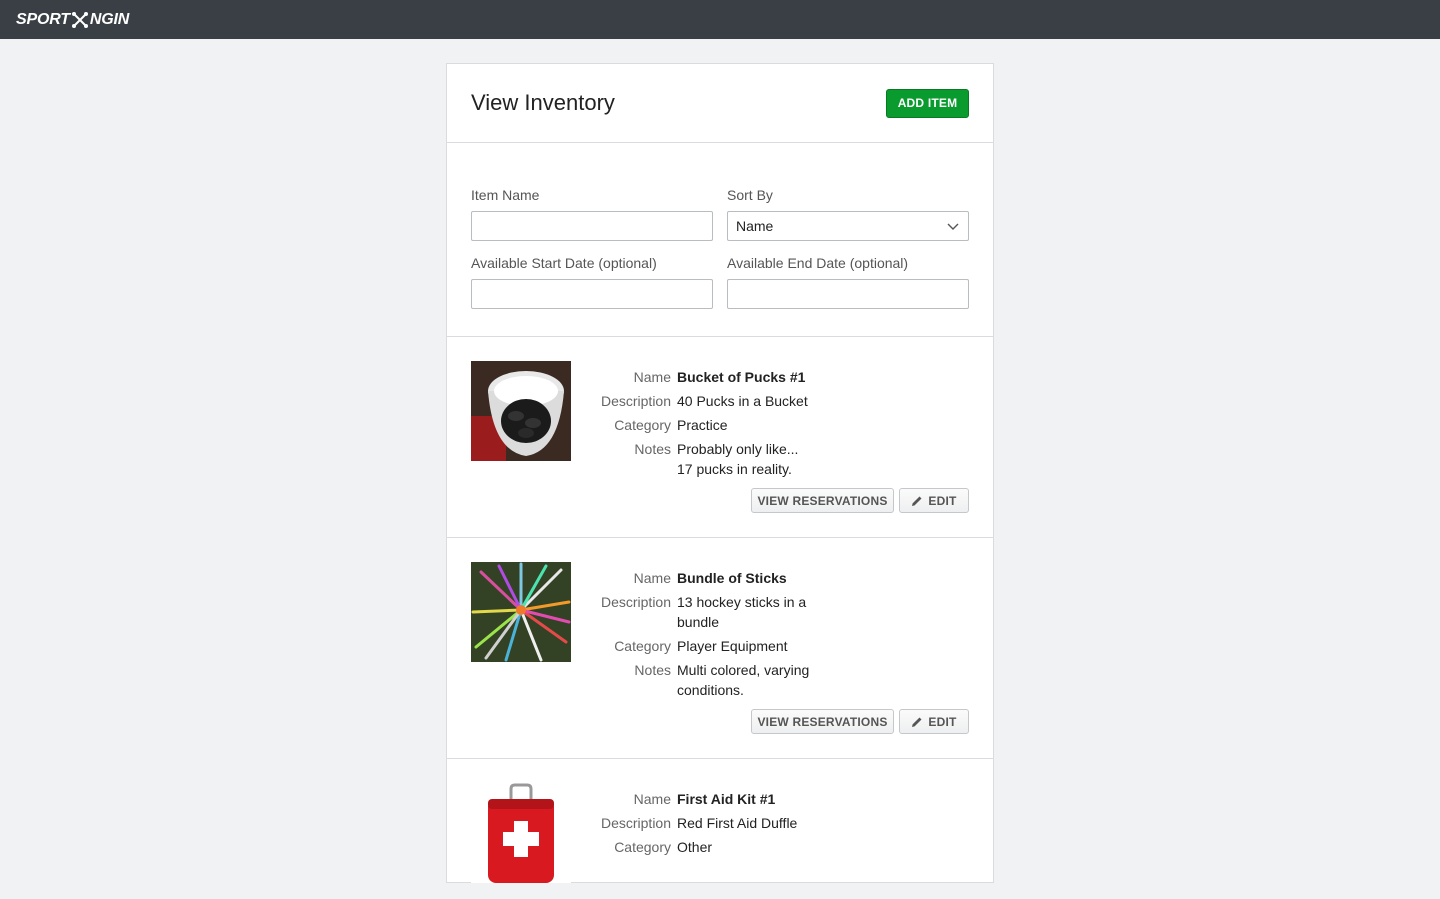 The image size is (1440, 899). I want to click on start-date-label: Available Start Date (optional), so click(564, 263).